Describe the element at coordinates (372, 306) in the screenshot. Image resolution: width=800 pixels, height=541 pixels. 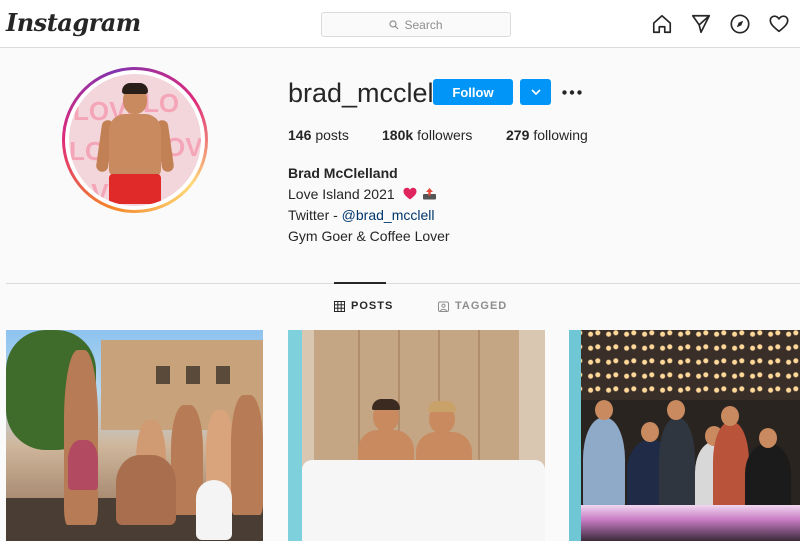
I see `tab-posts-label: POSTS` at that location.